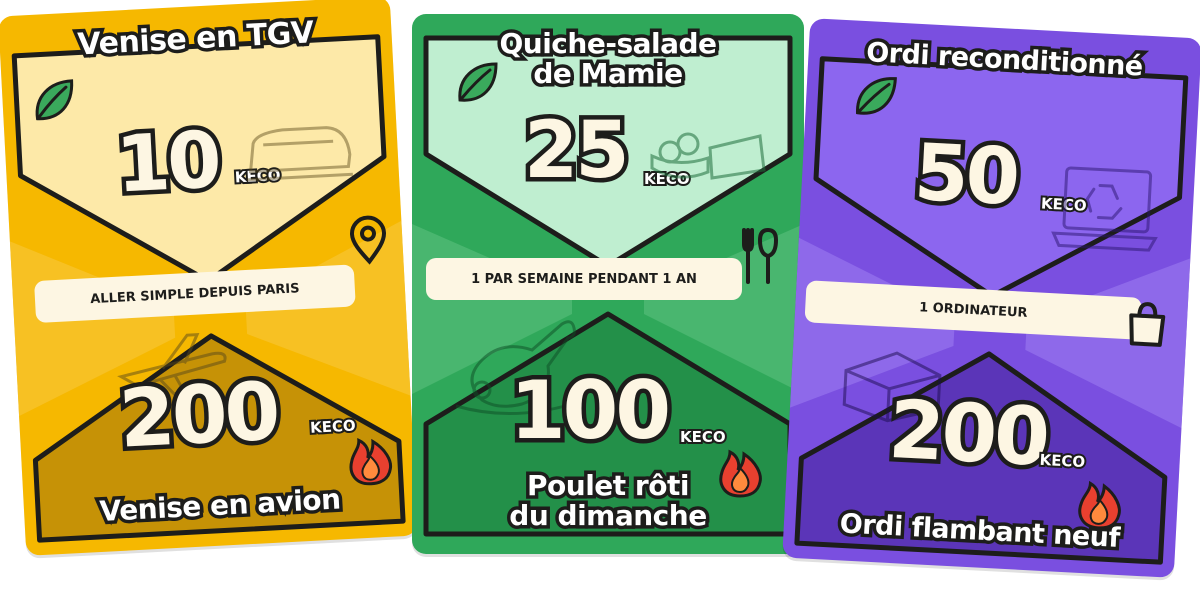 Image resolution: width=1200 pixels, height=593 pixels. Describe the element at coordinates (1104, 209) in the screenshot. I see `recycled-laptop-icon` at that location.